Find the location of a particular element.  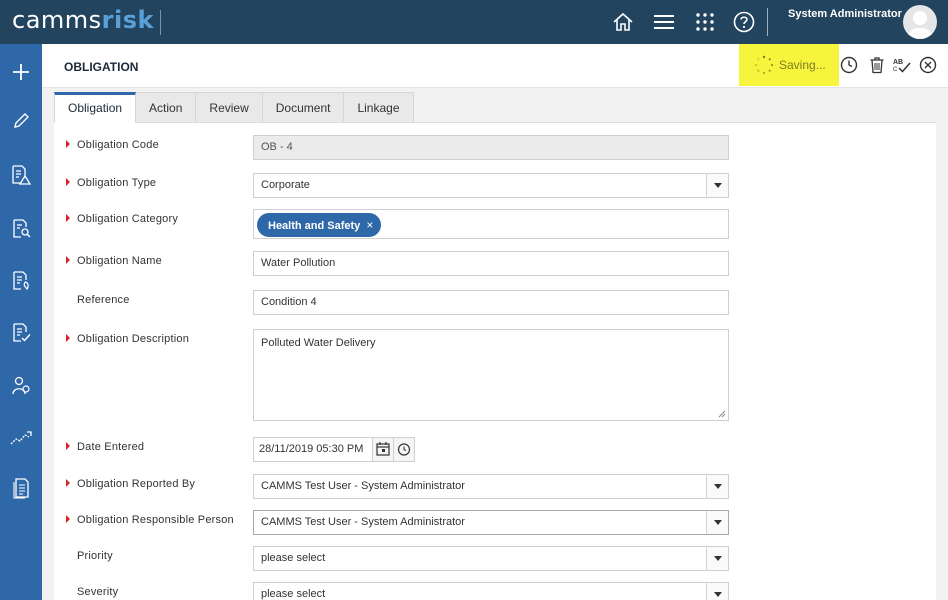

sidebar is located at coordinates (21, 322).